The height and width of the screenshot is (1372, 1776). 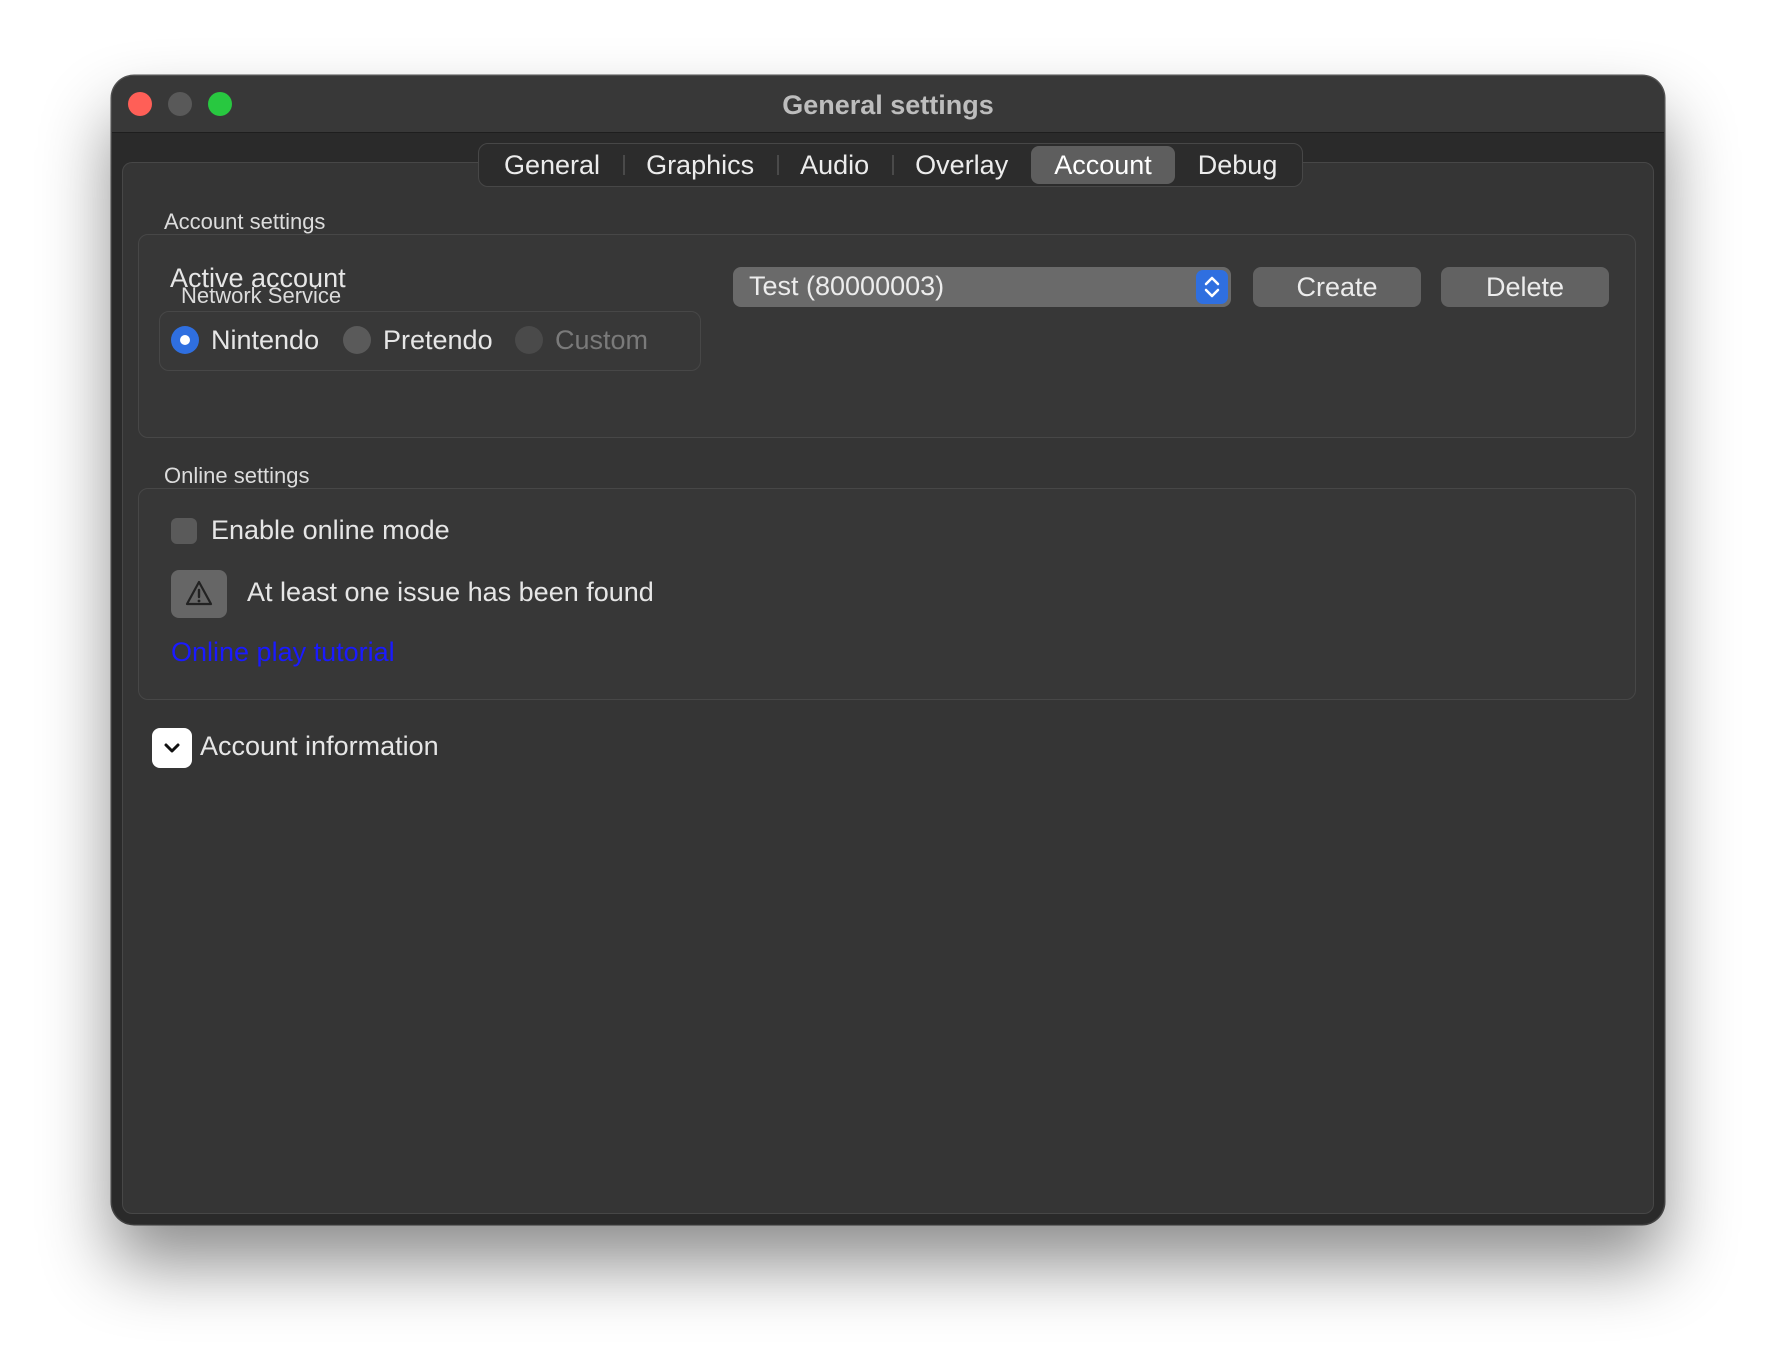 I want to click on account-information-toggle, so click(x=172, y=748).